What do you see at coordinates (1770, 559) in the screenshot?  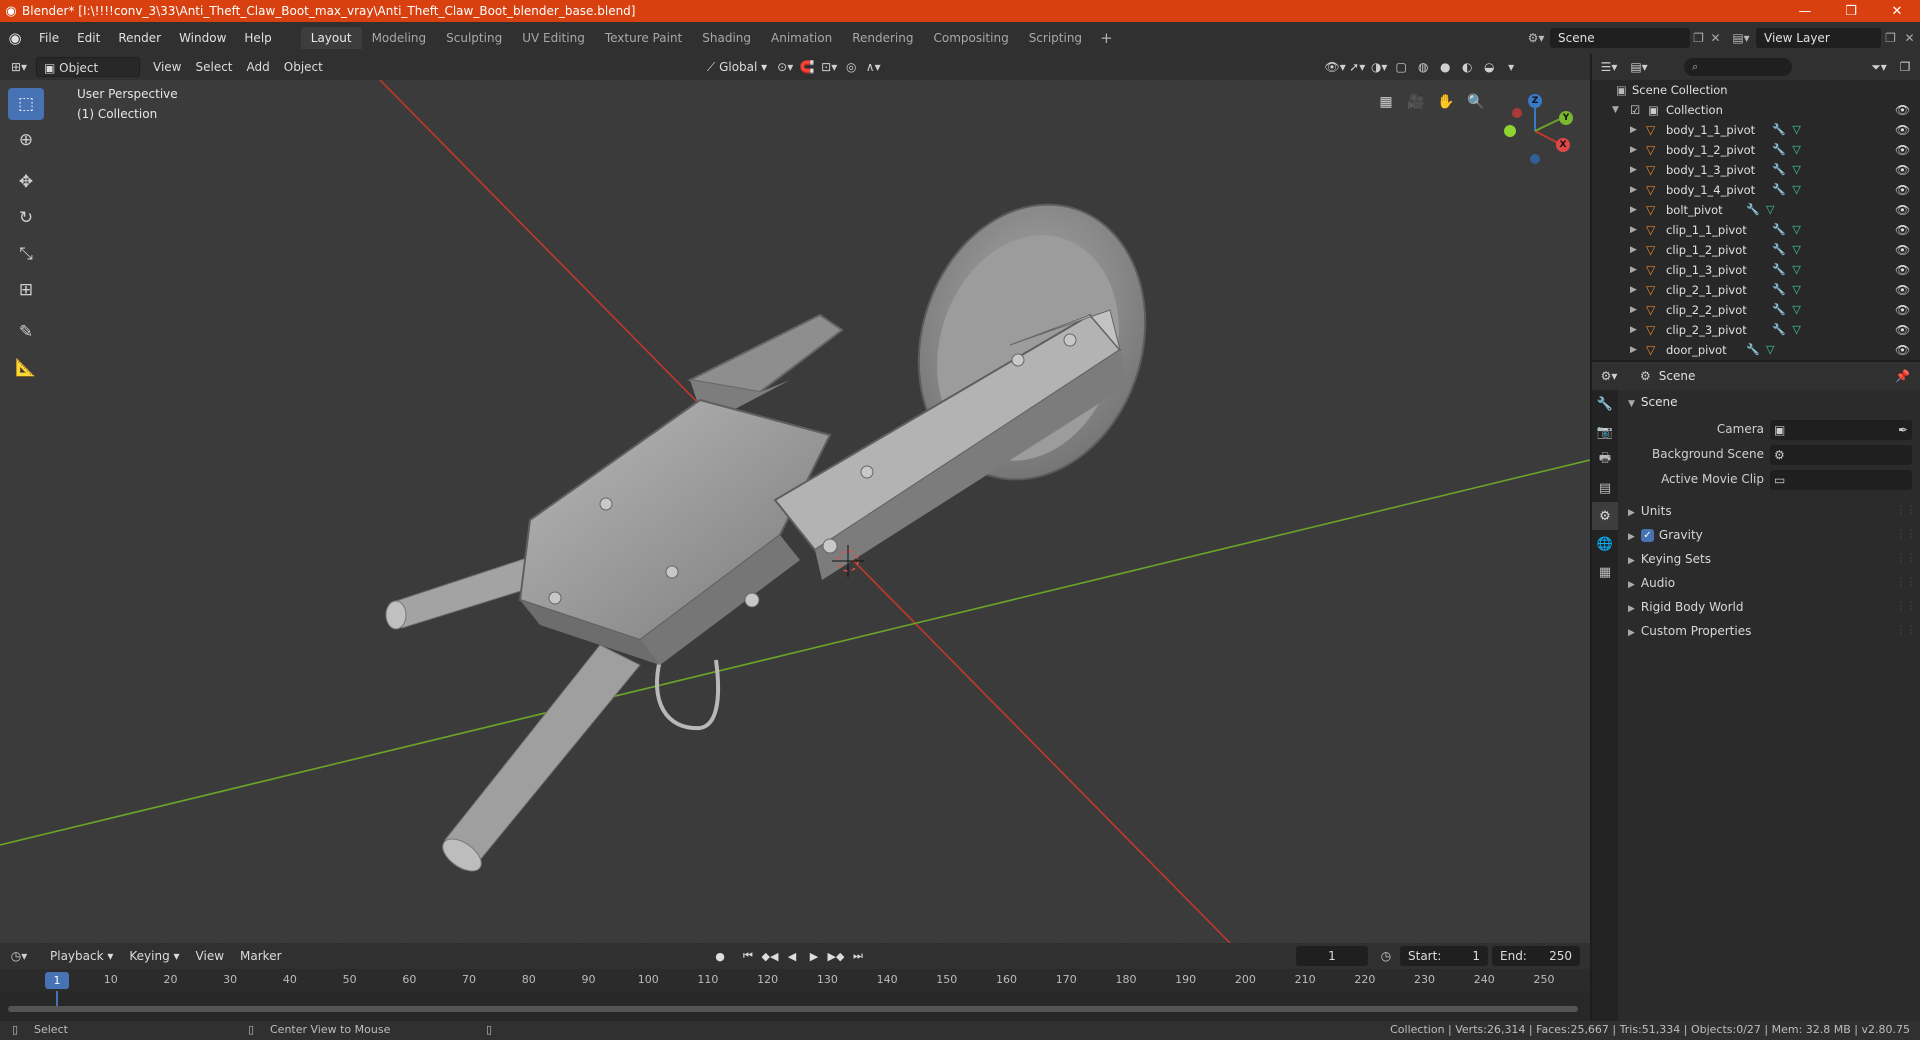 I see `keying-sets-panel: ▶ Keying Sets ⋮⋮` at bounding box center [1770, 559].